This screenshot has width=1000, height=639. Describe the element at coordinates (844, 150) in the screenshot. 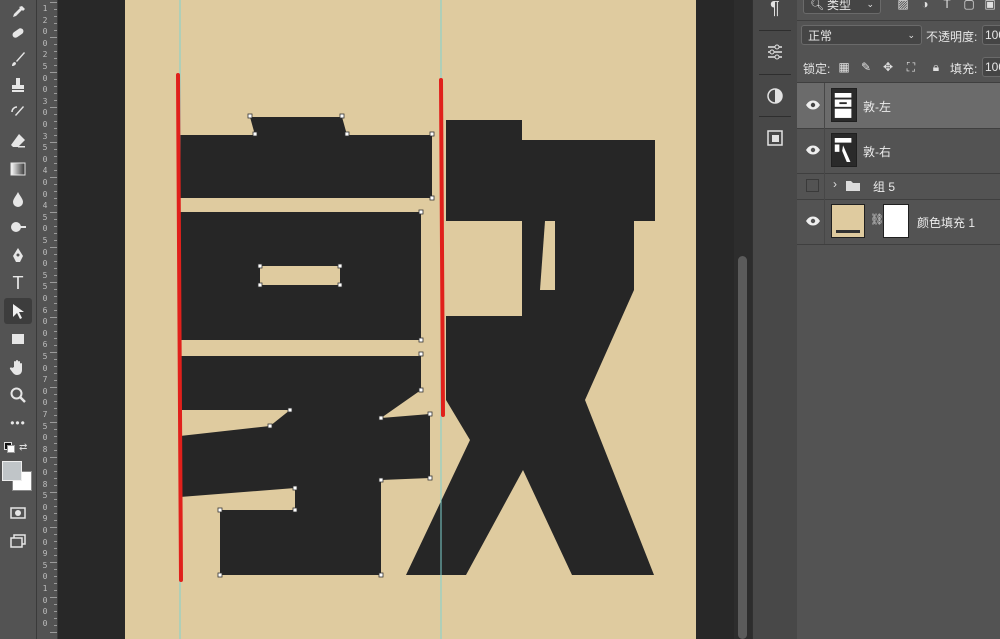

I see `layer-thumbnail` at that location.